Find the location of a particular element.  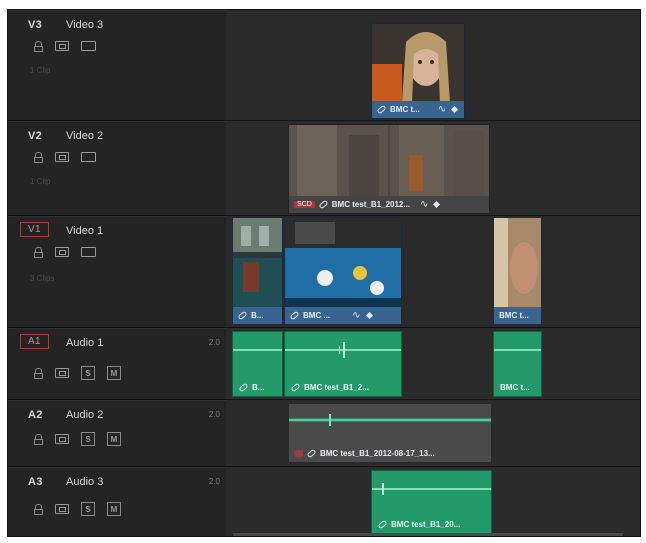

horizontal-scrollbar is located at coordinates (428, 534).